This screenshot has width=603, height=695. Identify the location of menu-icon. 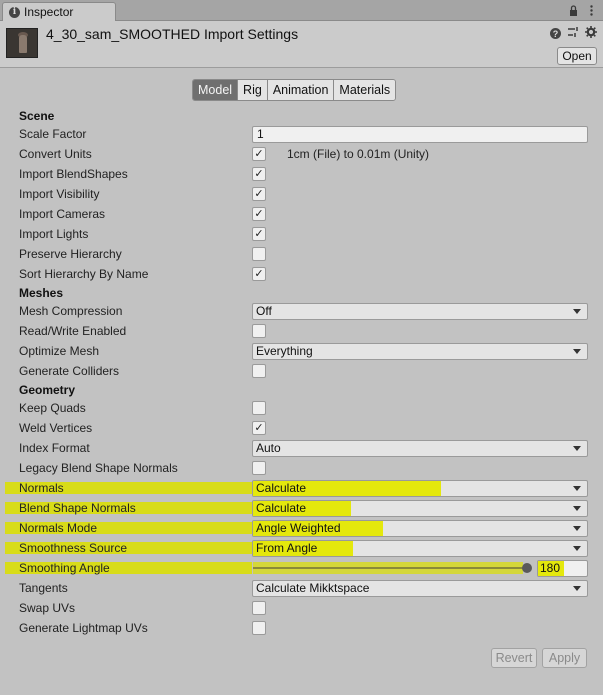
(591, 10).